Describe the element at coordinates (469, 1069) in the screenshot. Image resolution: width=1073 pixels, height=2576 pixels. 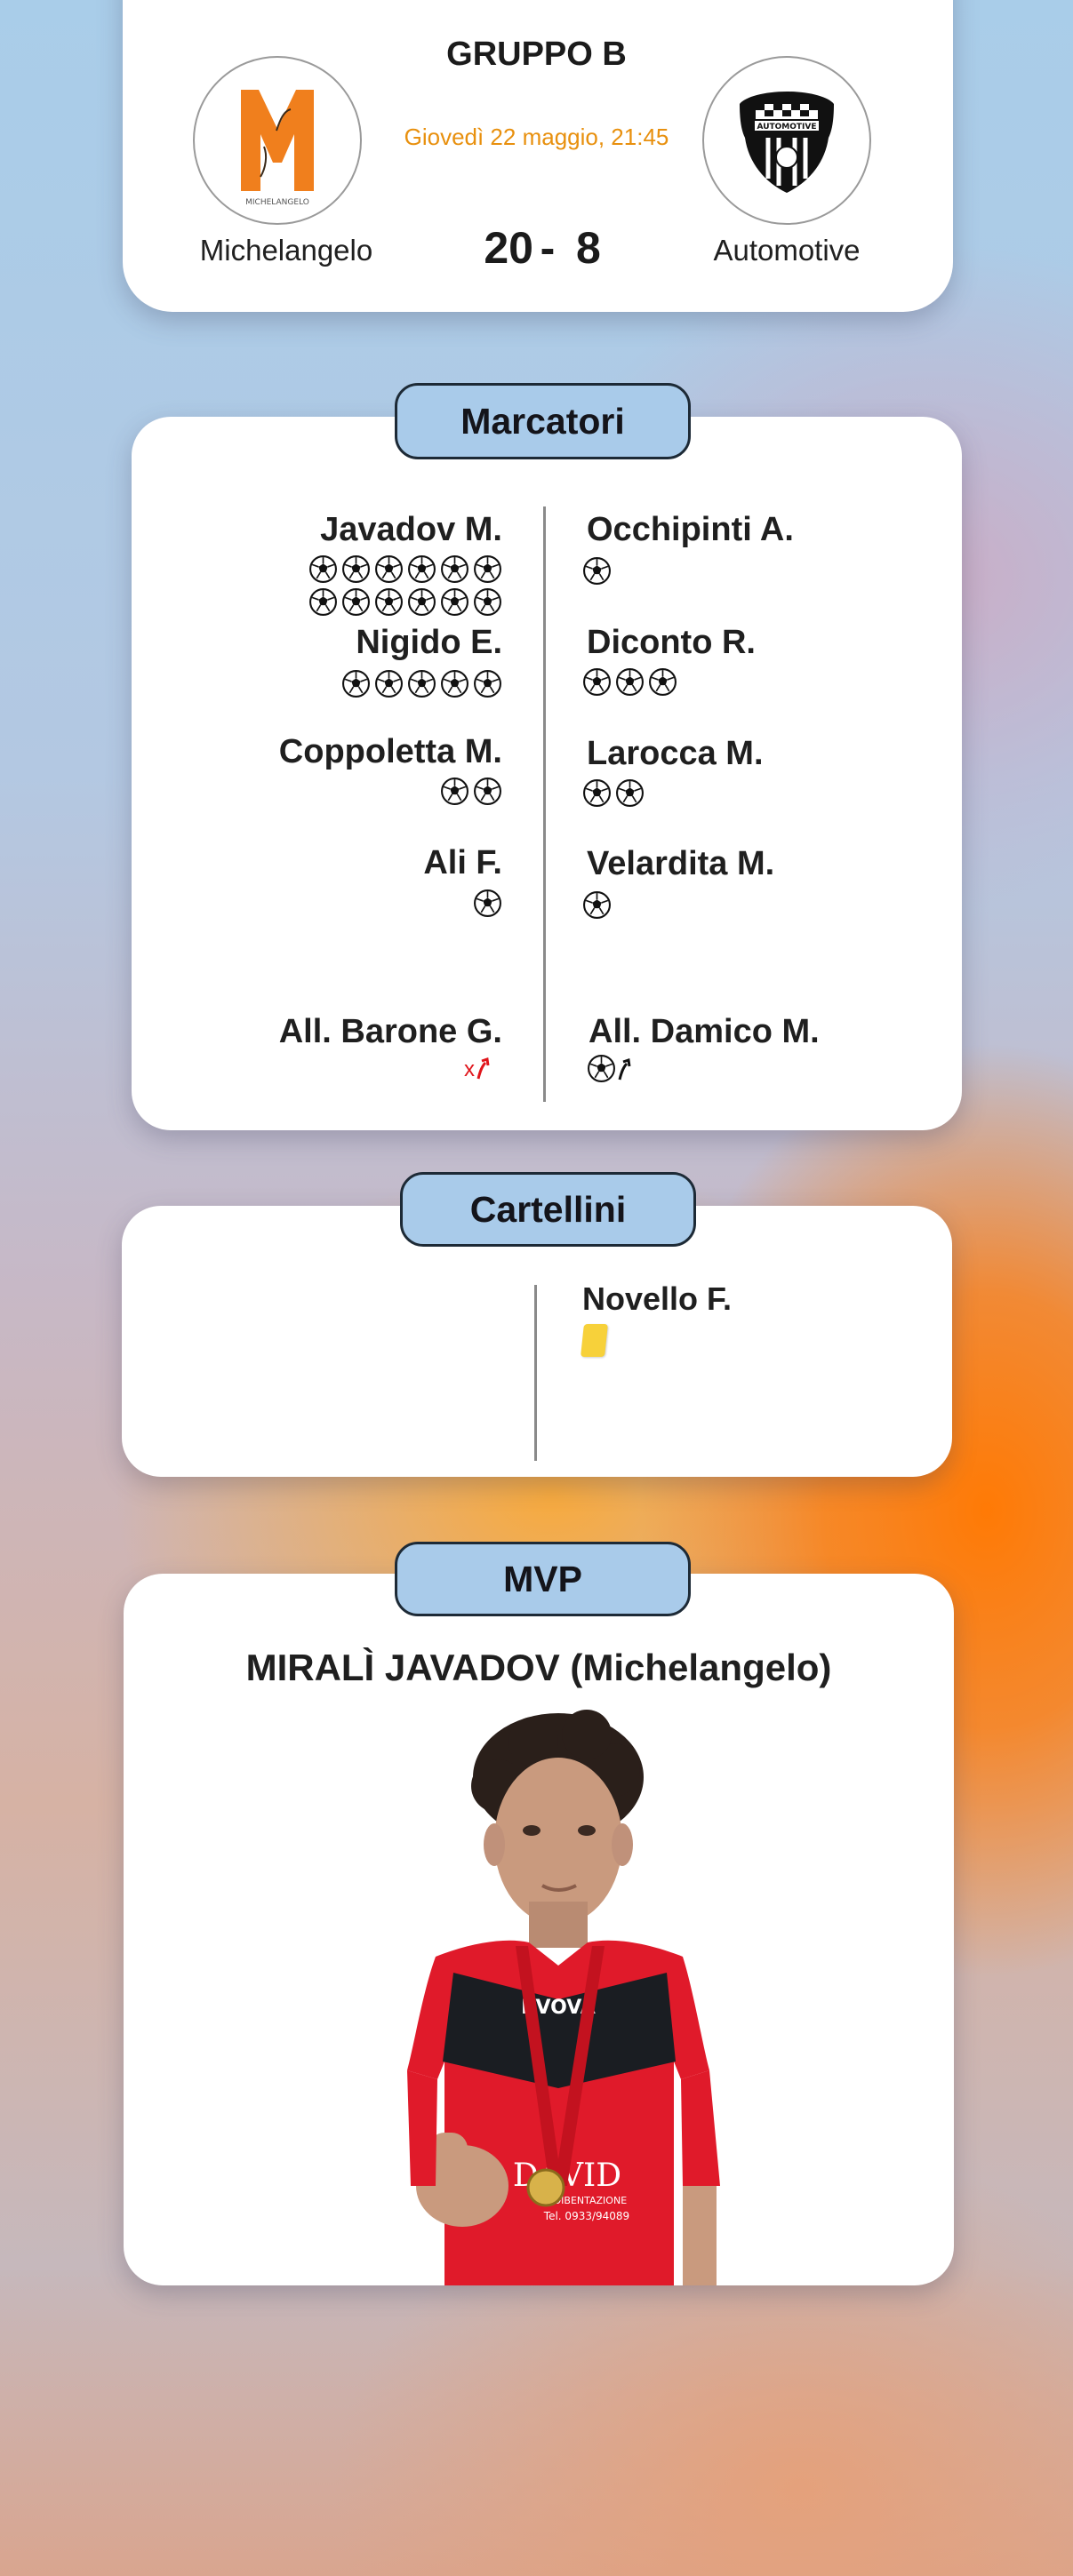
I see `home-coach-x: x` at that location.